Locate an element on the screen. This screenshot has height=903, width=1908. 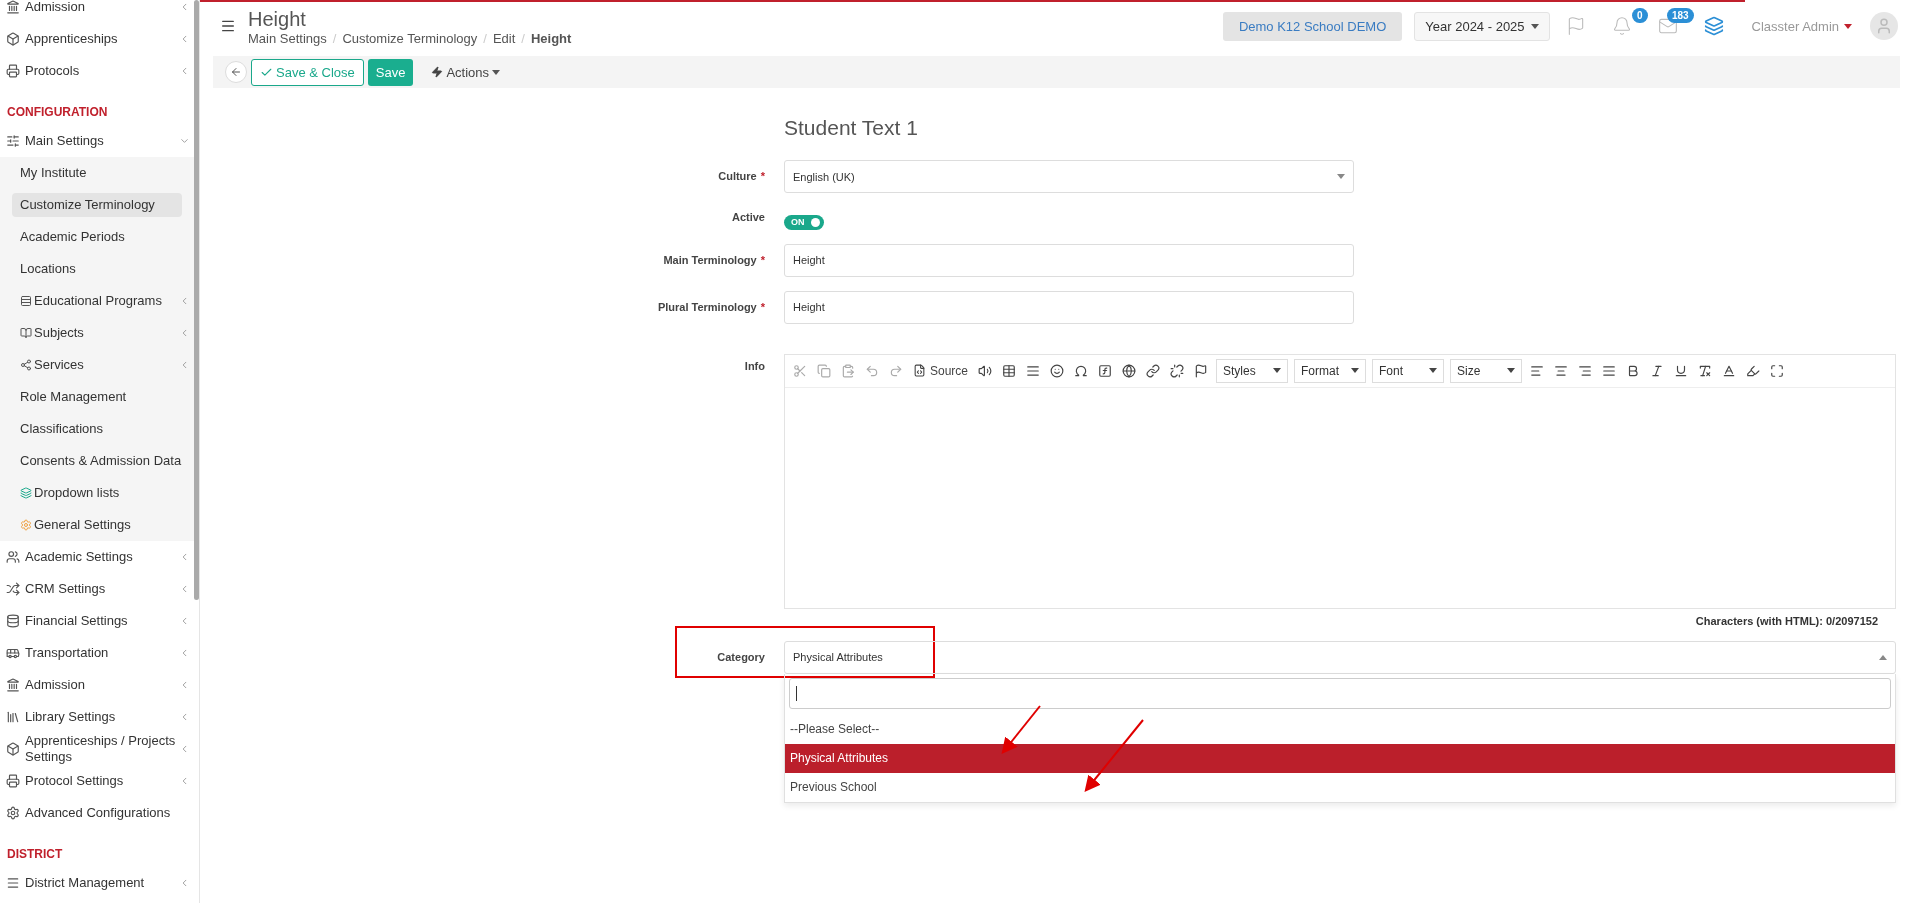
stack-icon is located at coordinates (1713, 26).